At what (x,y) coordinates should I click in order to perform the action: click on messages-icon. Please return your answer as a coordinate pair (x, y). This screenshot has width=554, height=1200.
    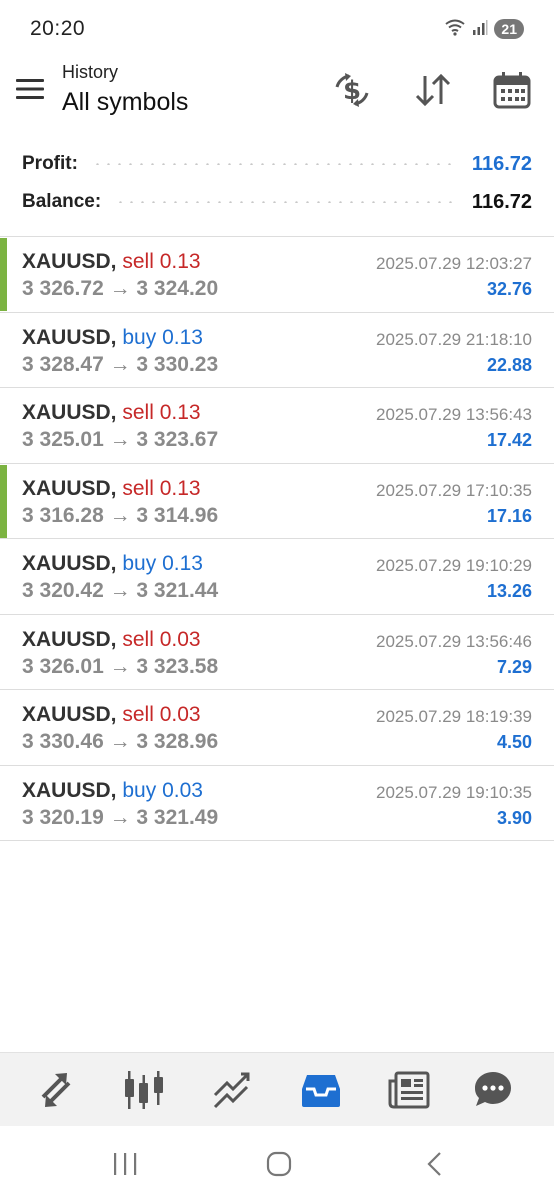
    Looking at the image, I should click on (493, 1089).